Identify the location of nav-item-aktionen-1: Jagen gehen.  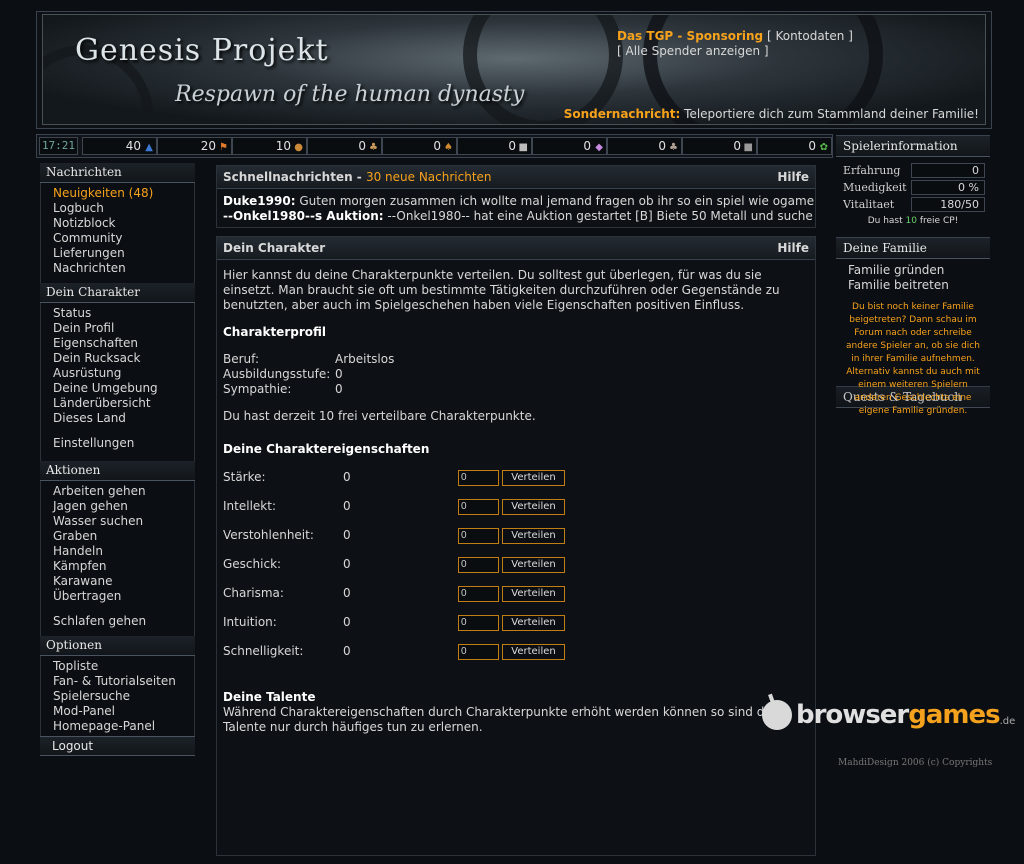
(123, 506).